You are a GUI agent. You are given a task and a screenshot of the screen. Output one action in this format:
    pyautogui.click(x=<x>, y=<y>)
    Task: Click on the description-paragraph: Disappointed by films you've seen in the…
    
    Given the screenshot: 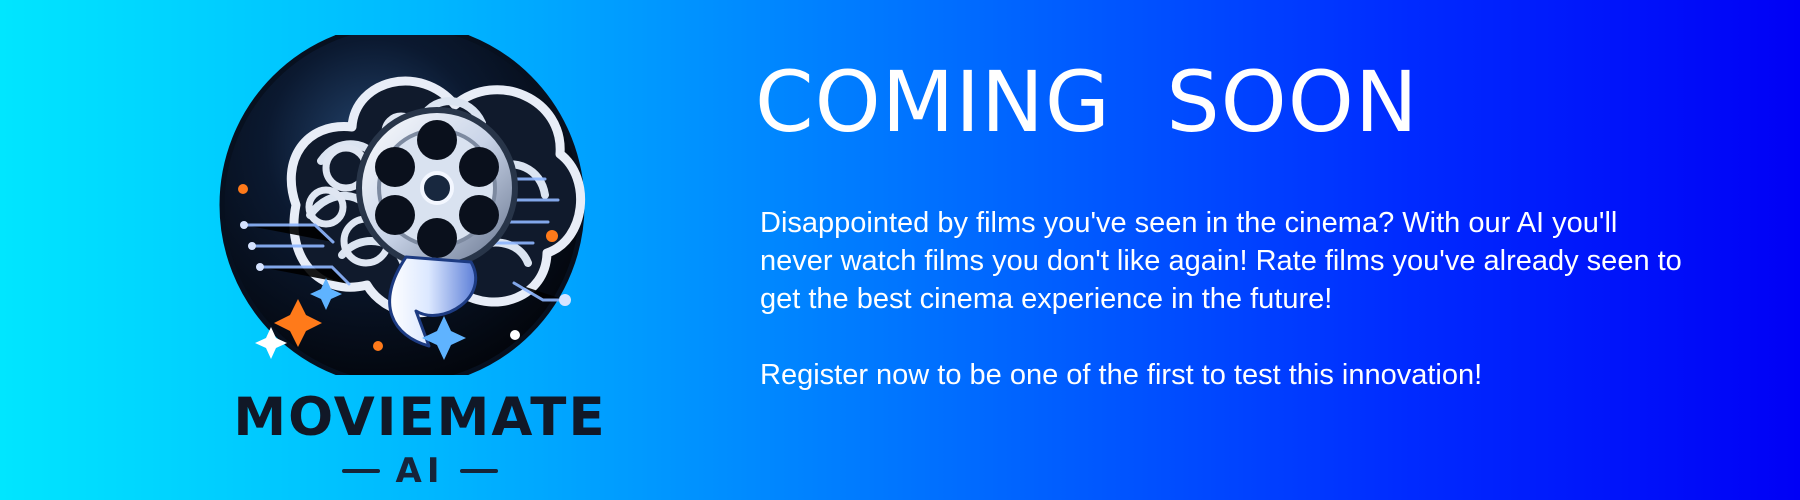 What is the action you would take?
    pyautogui.click(x=1235, y=261)
    